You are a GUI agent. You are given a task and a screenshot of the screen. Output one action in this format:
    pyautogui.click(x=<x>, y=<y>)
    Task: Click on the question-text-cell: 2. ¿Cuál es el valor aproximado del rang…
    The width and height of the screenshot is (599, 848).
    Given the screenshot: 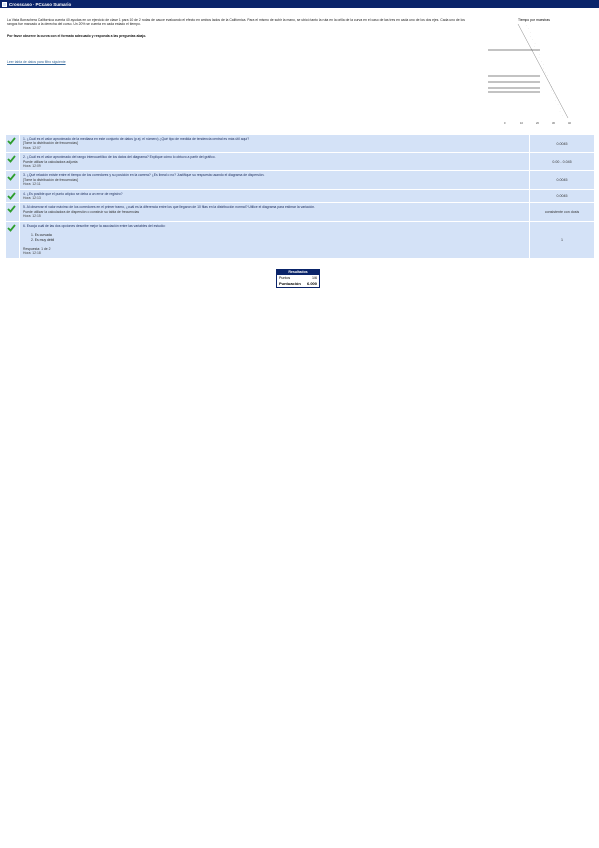 What is the action you would take?
    pyautogui.click(x=274, y=162)
    